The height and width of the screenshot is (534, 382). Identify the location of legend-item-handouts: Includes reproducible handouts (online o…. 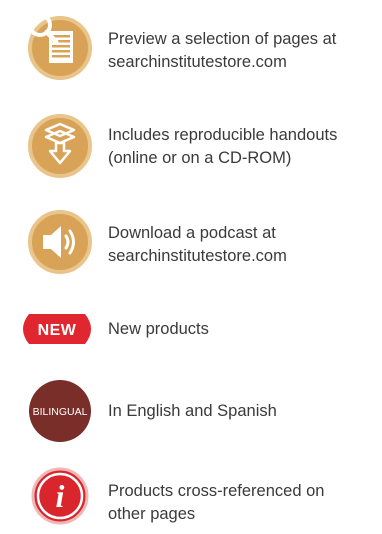
(191, 150).